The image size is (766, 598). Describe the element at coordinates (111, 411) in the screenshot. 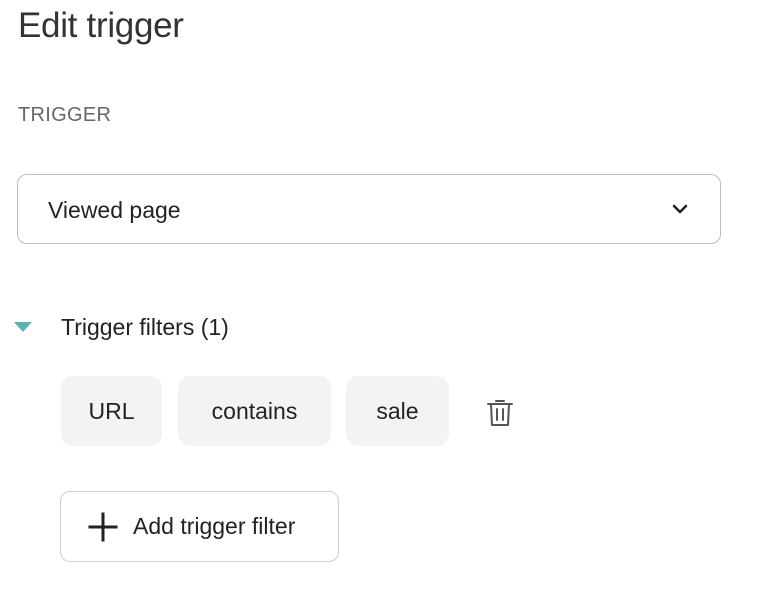

I see `filter-field-chip: URL` at that location.